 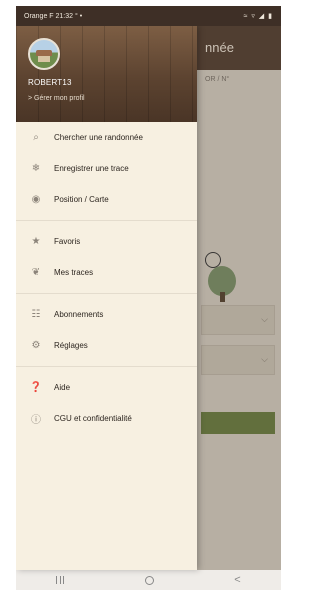 What do you see at coordinates (36, 199) in the screenshot?
I see `location-target-icon: ◉` at bounding box center [36, 199].